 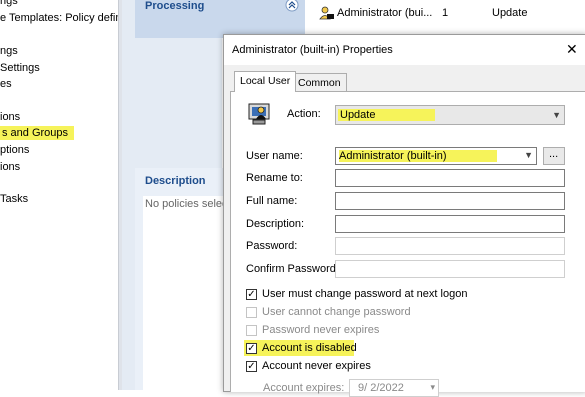 What do you see at coordinates (251, 294) in the screenshot?
I see `must-change-password-checkbox: ✓` at bounding box center [251, 294].